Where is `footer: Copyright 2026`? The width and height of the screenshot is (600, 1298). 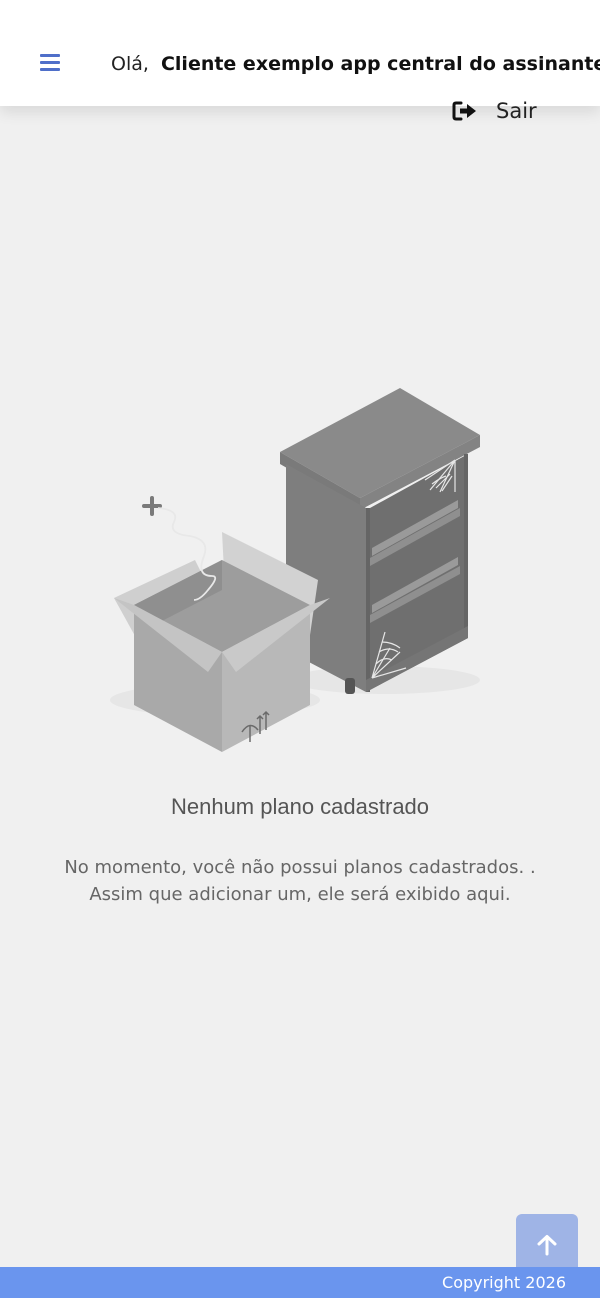 footer: Copyright 2026 is located at coordinates (300, 1282).